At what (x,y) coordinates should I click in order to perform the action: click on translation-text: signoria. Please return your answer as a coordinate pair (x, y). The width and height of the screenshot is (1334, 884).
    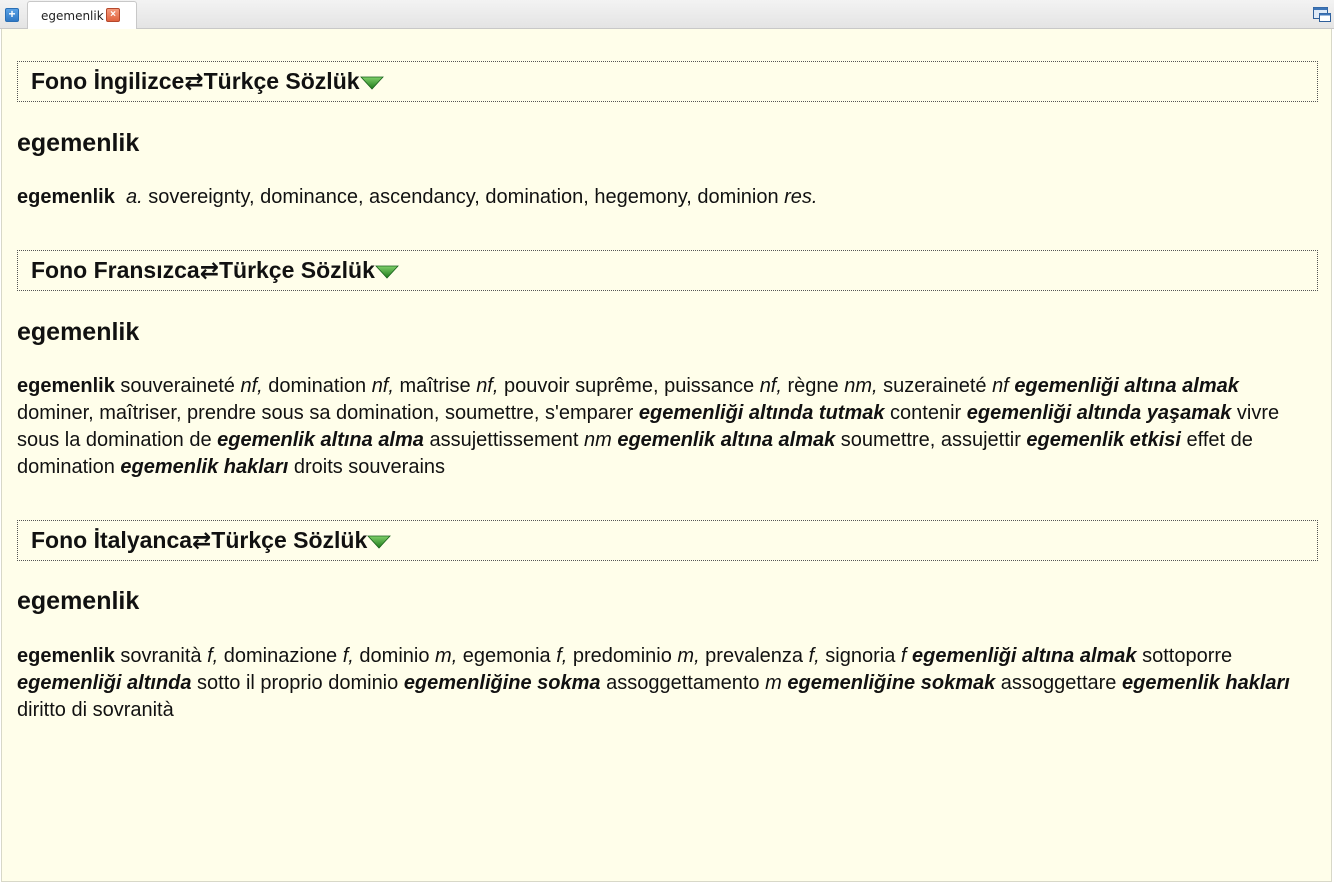
    Looking at the image, I should click on (860, 656).